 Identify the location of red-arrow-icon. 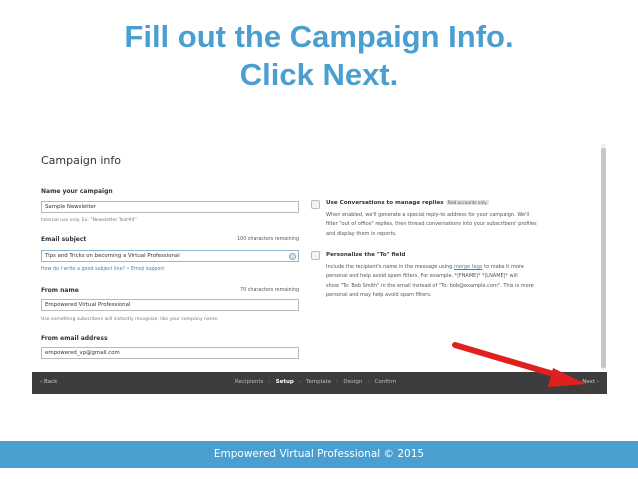
(519, 364).